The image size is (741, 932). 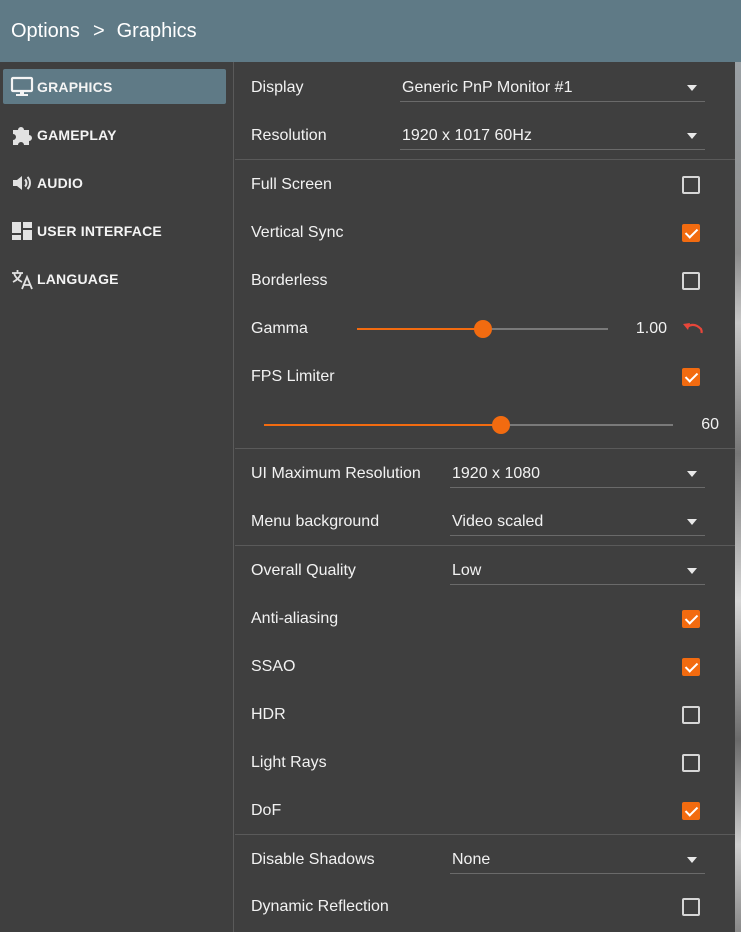 What do you see at coordinates (485, 619) in the screenshot?
I see `setting-anti-aliasing: Anti-aliasing` at bounding box center [485, 619].